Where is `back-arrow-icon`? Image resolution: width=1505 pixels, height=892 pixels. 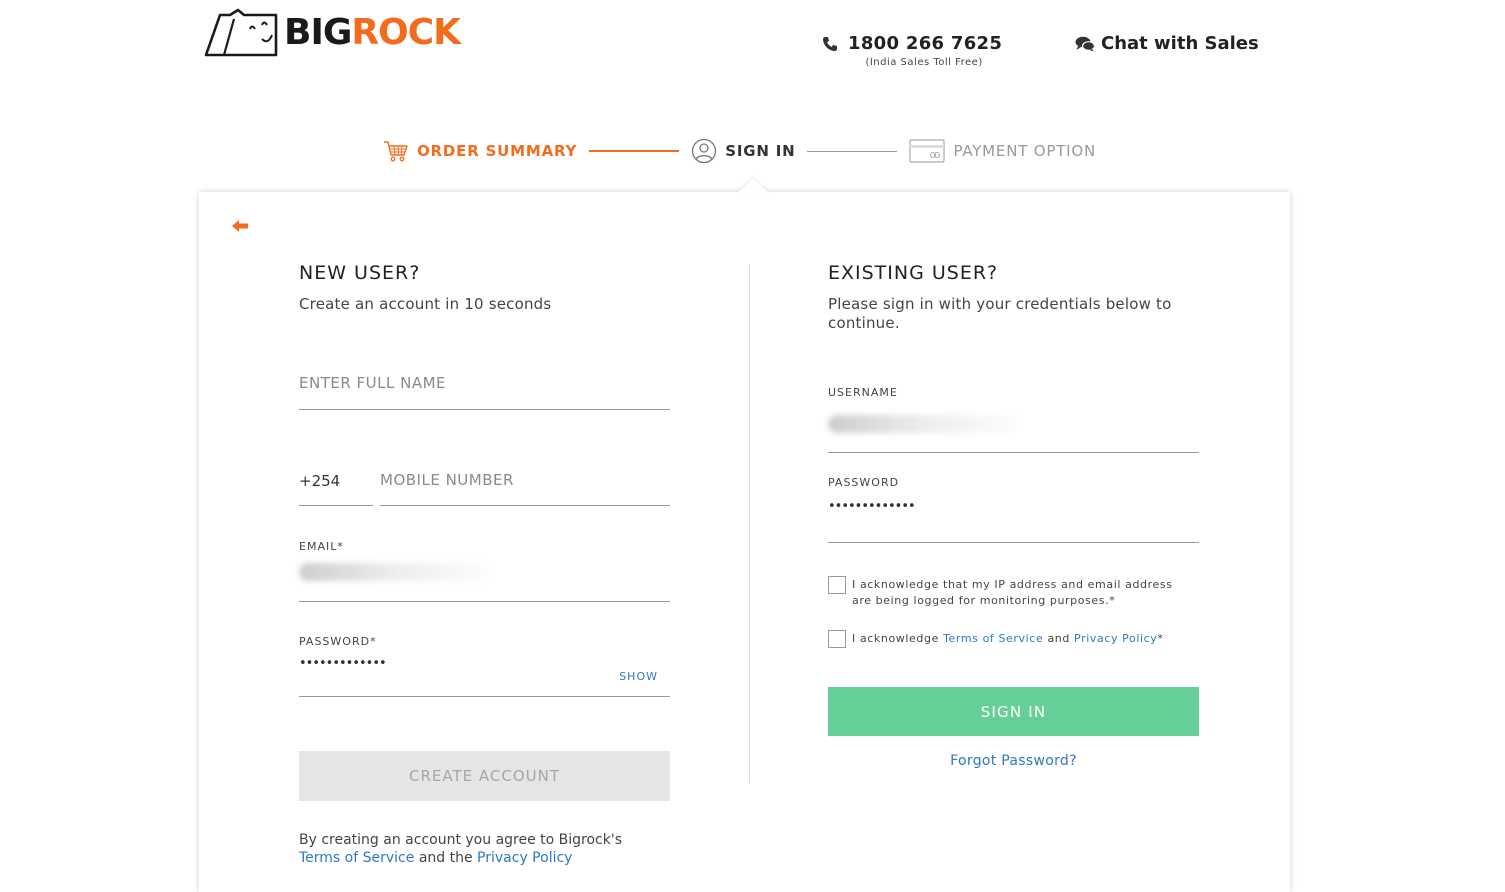 back-arrow-icon is located at coordinates (240, 226).